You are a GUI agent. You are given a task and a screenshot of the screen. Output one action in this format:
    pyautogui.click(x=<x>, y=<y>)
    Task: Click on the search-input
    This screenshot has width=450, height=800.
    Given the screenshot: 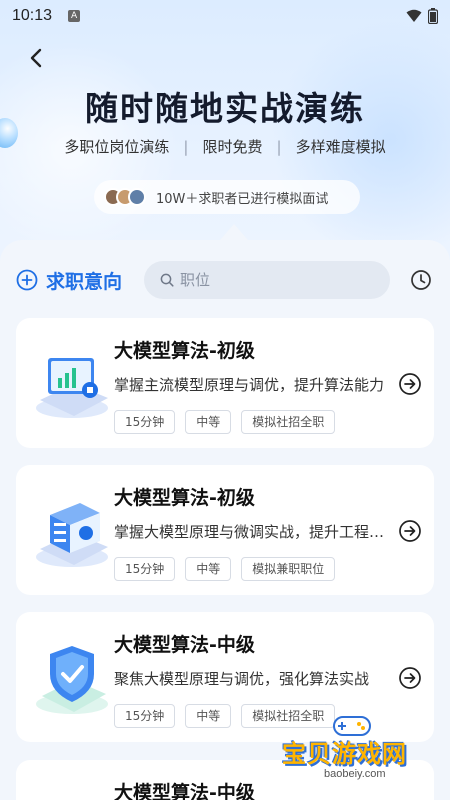 What is the action you would take?
    pyautogui.click(x=270, y=280)
    